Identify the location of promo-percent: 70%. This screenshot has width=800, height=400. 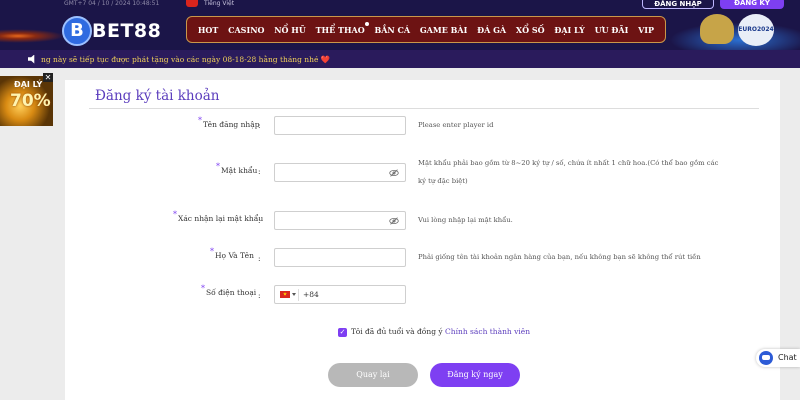
(30, 101).